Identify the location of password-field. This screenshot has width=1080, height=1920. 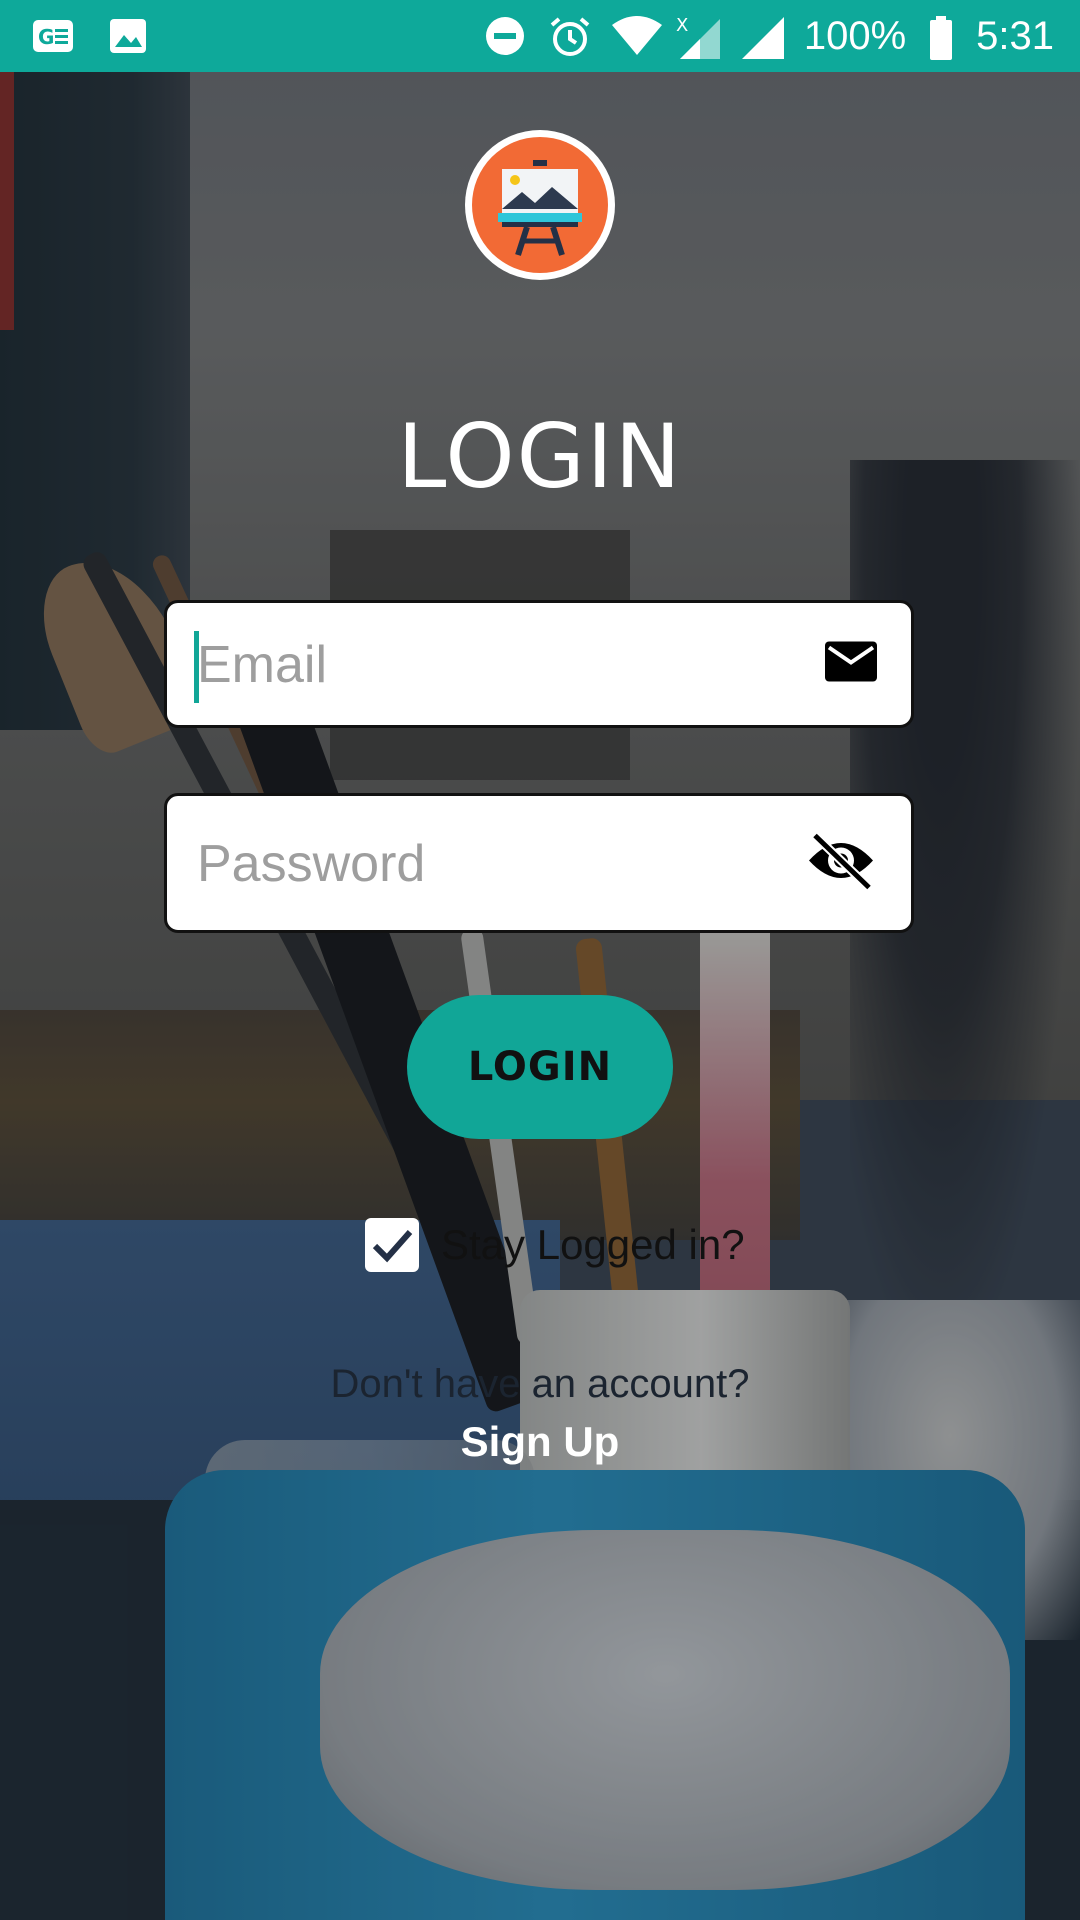
(539, 863).